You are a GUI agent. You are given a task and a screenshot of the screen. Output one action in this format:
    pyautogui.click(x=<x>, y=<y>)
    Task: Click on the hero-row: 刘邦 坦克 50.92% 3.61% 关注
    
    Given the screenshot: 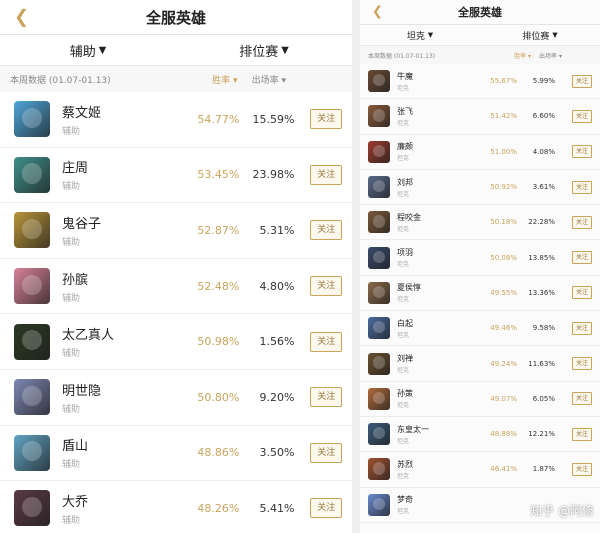 What is the action you would take?
    pyautogui.click(x=480, y=188)
    